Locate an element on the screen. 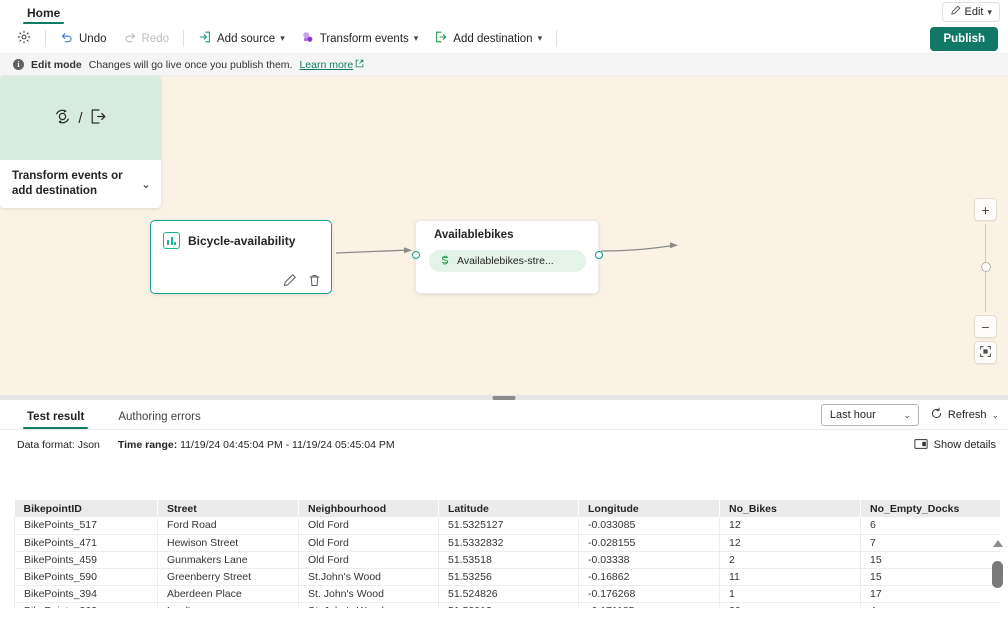  column-header-latitude: Latitude is located at coordinates (508, 508).